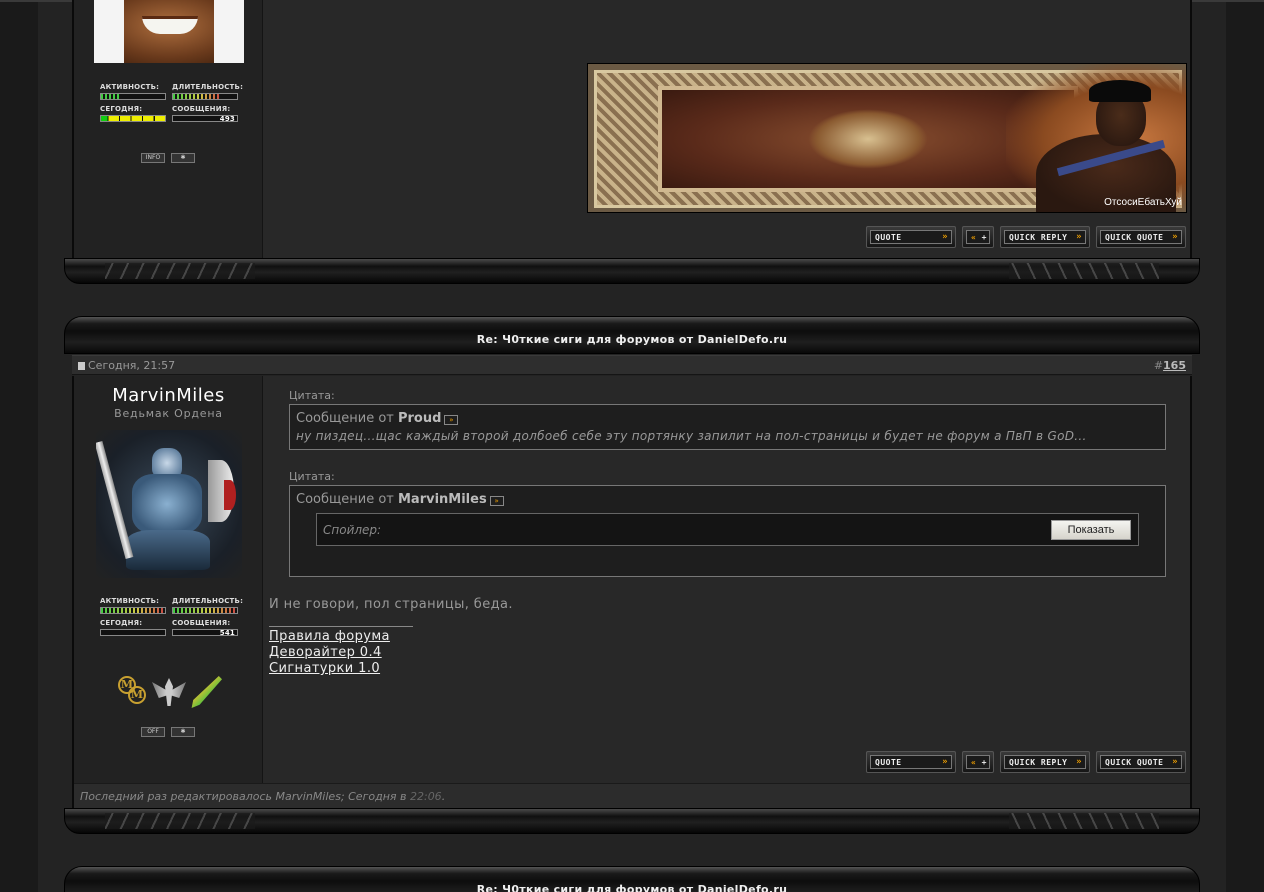  I want to click on quote-author: Proud, so click(419, 418).